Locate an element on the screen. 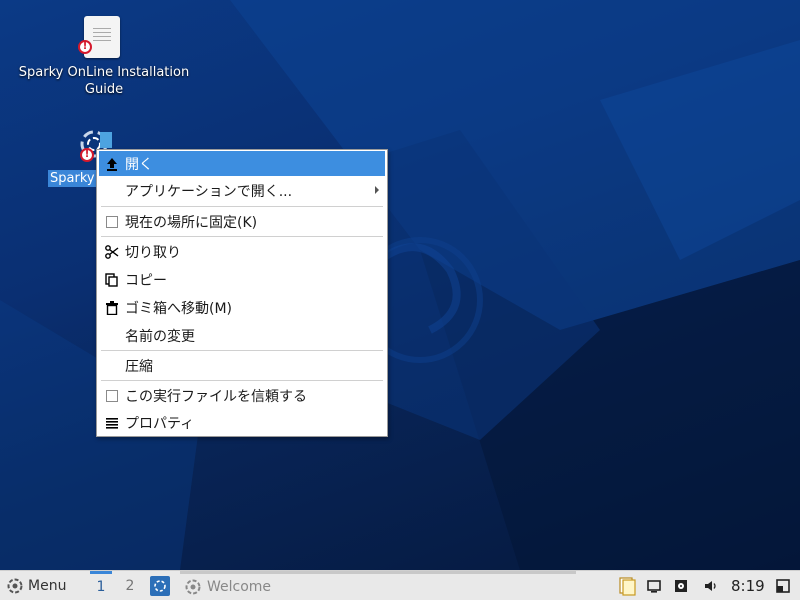  app-launcher-icon is located at coordinates (160, 585).